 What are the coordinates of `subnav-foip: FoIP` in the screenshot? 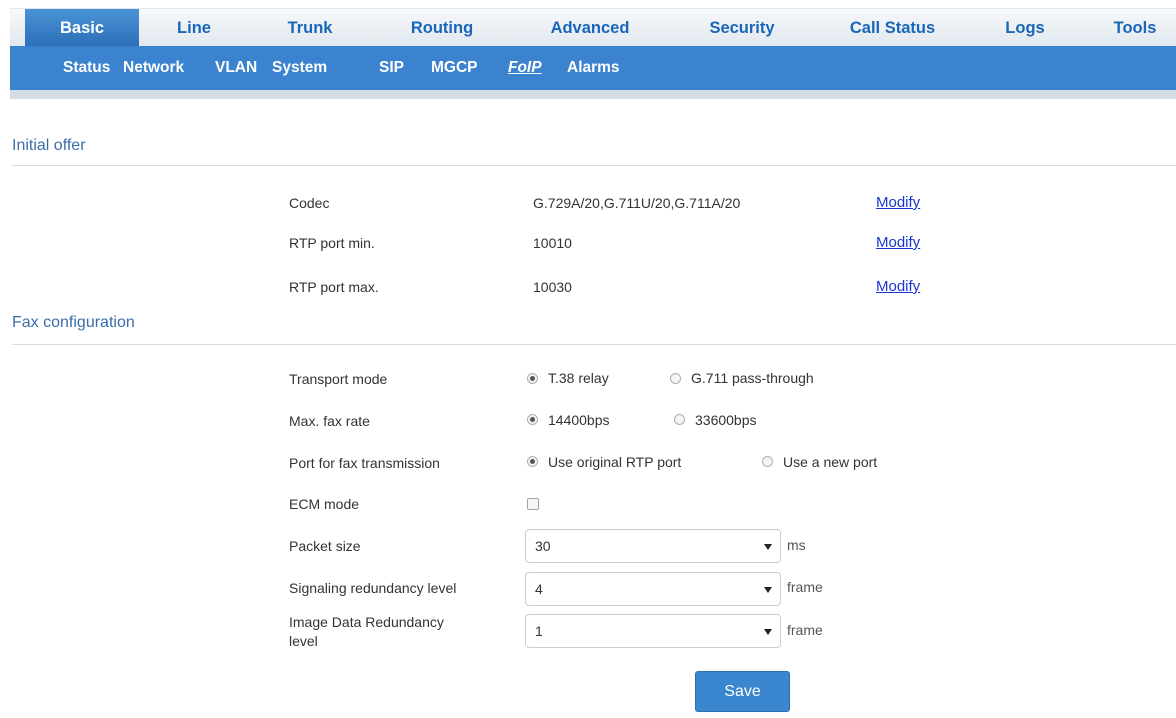 It's located at (525, 68).